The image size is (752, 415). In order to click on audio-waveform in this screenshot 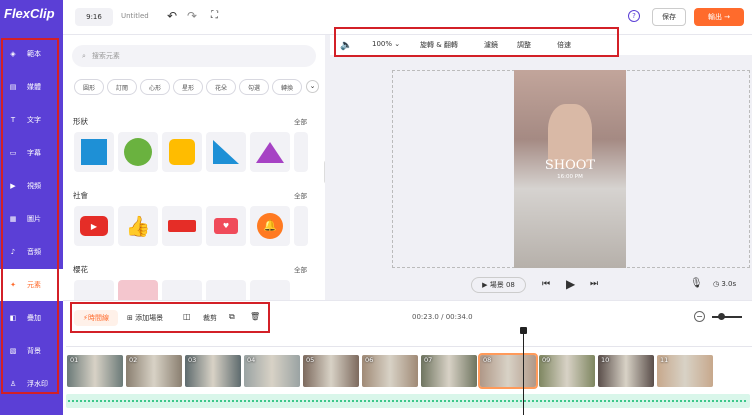, I will do `click(408, 401)`.